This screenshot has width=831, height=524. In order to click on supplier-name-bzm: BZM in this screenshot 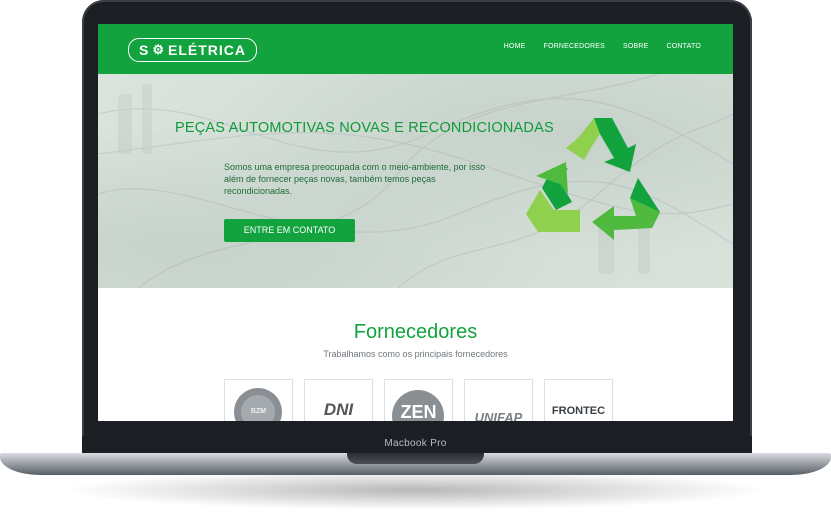, I will do `click(258, 411)`.